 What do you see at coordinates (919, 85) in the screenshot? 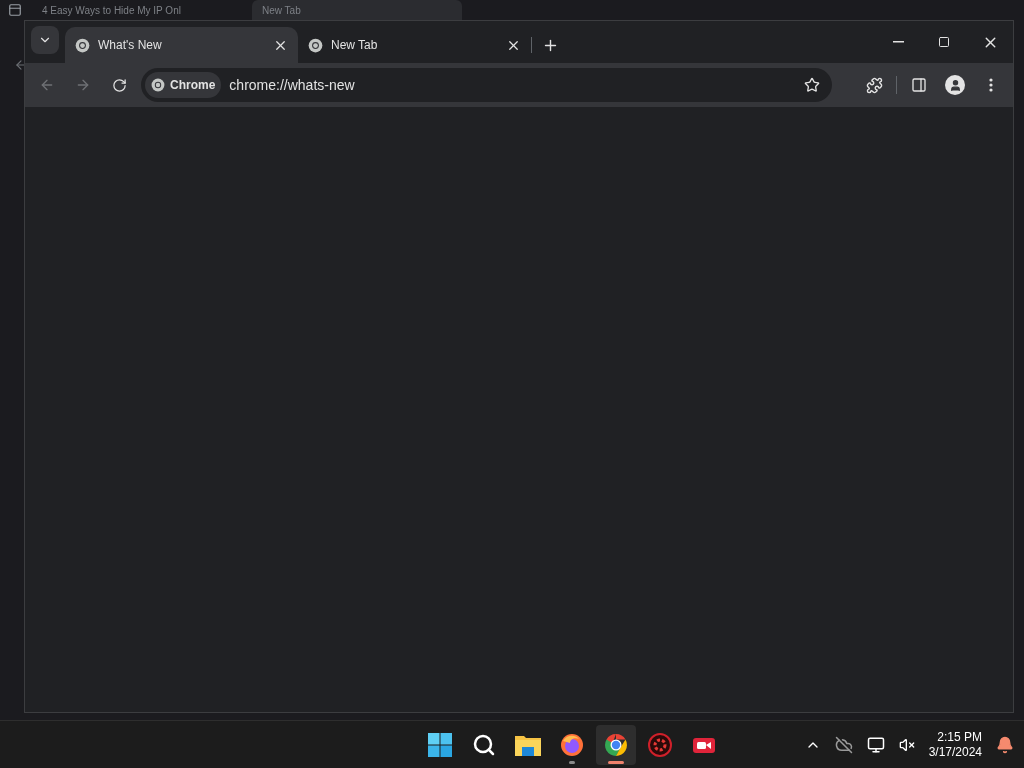
I see `side-panel-icon` at bounding box center [919, 85].